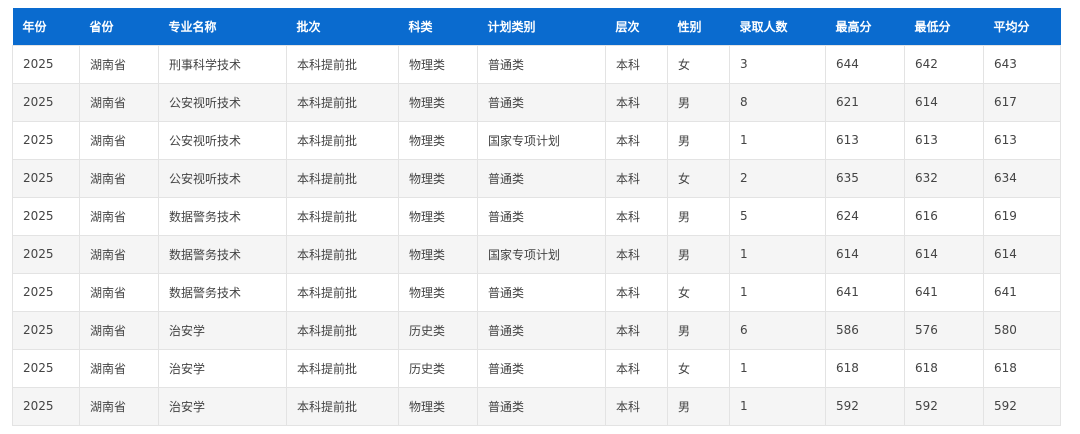 The height and width of the screenshot is (434, 1080). Describe the element at coordinates (865, 368) in the screenshot. I see `max-score-cell: 618` at that location.